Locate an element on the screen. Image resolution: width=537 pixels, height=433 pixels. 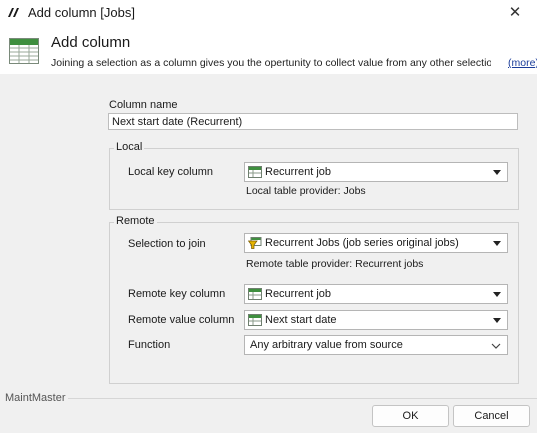
chevron-down-icon is located at coordinates (496, 346).